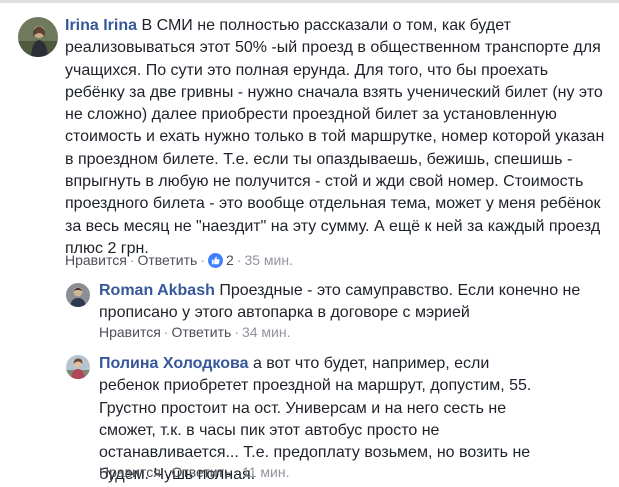 The image size is (619, 487). Describe the element at coordinates (229, 260) in the screenshot. I see `reaction-count: 2` at that location.